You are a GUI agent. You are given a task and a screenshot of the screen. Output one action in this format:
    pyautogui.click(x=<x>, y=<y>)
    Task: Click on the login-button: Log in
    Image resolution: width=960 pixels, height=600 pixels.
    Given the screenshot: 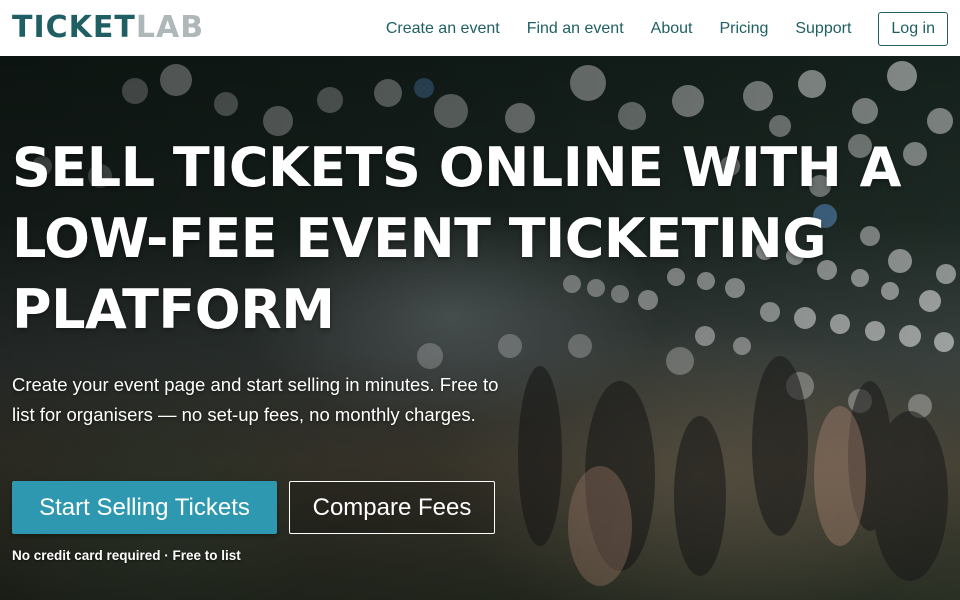 What is the action you would take?
    pyautogui.click(x=913, y=29)
    